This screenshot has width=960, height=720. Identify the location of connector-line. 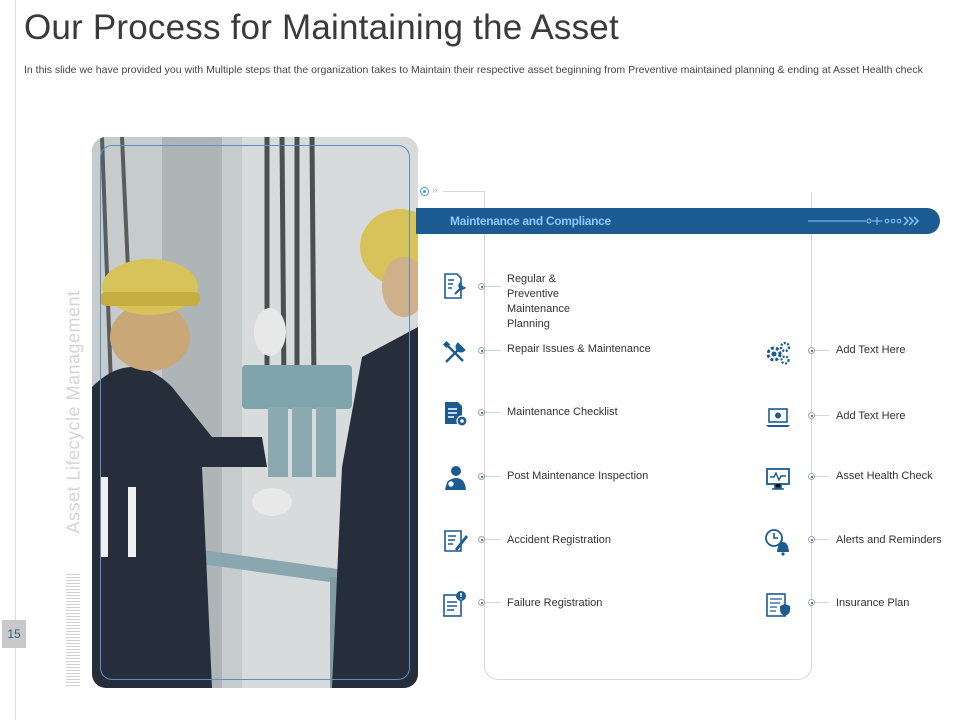
(464, 191).